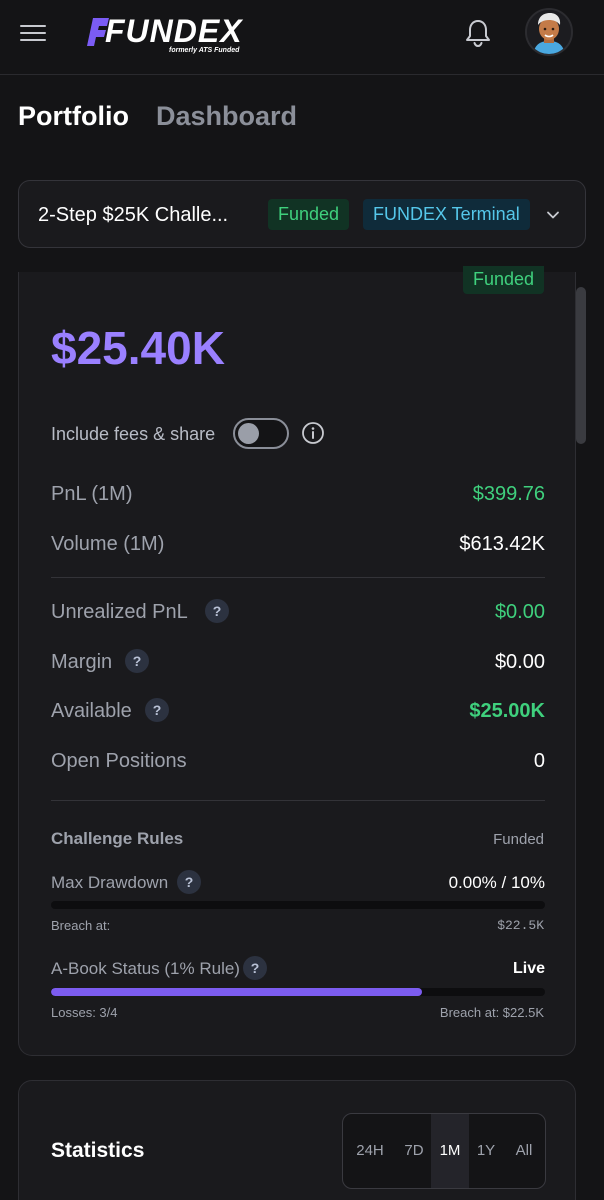  Describe the element at coordinates (414, 1151) in the screenshot. I see `range-7d-button: 7D` at that location.